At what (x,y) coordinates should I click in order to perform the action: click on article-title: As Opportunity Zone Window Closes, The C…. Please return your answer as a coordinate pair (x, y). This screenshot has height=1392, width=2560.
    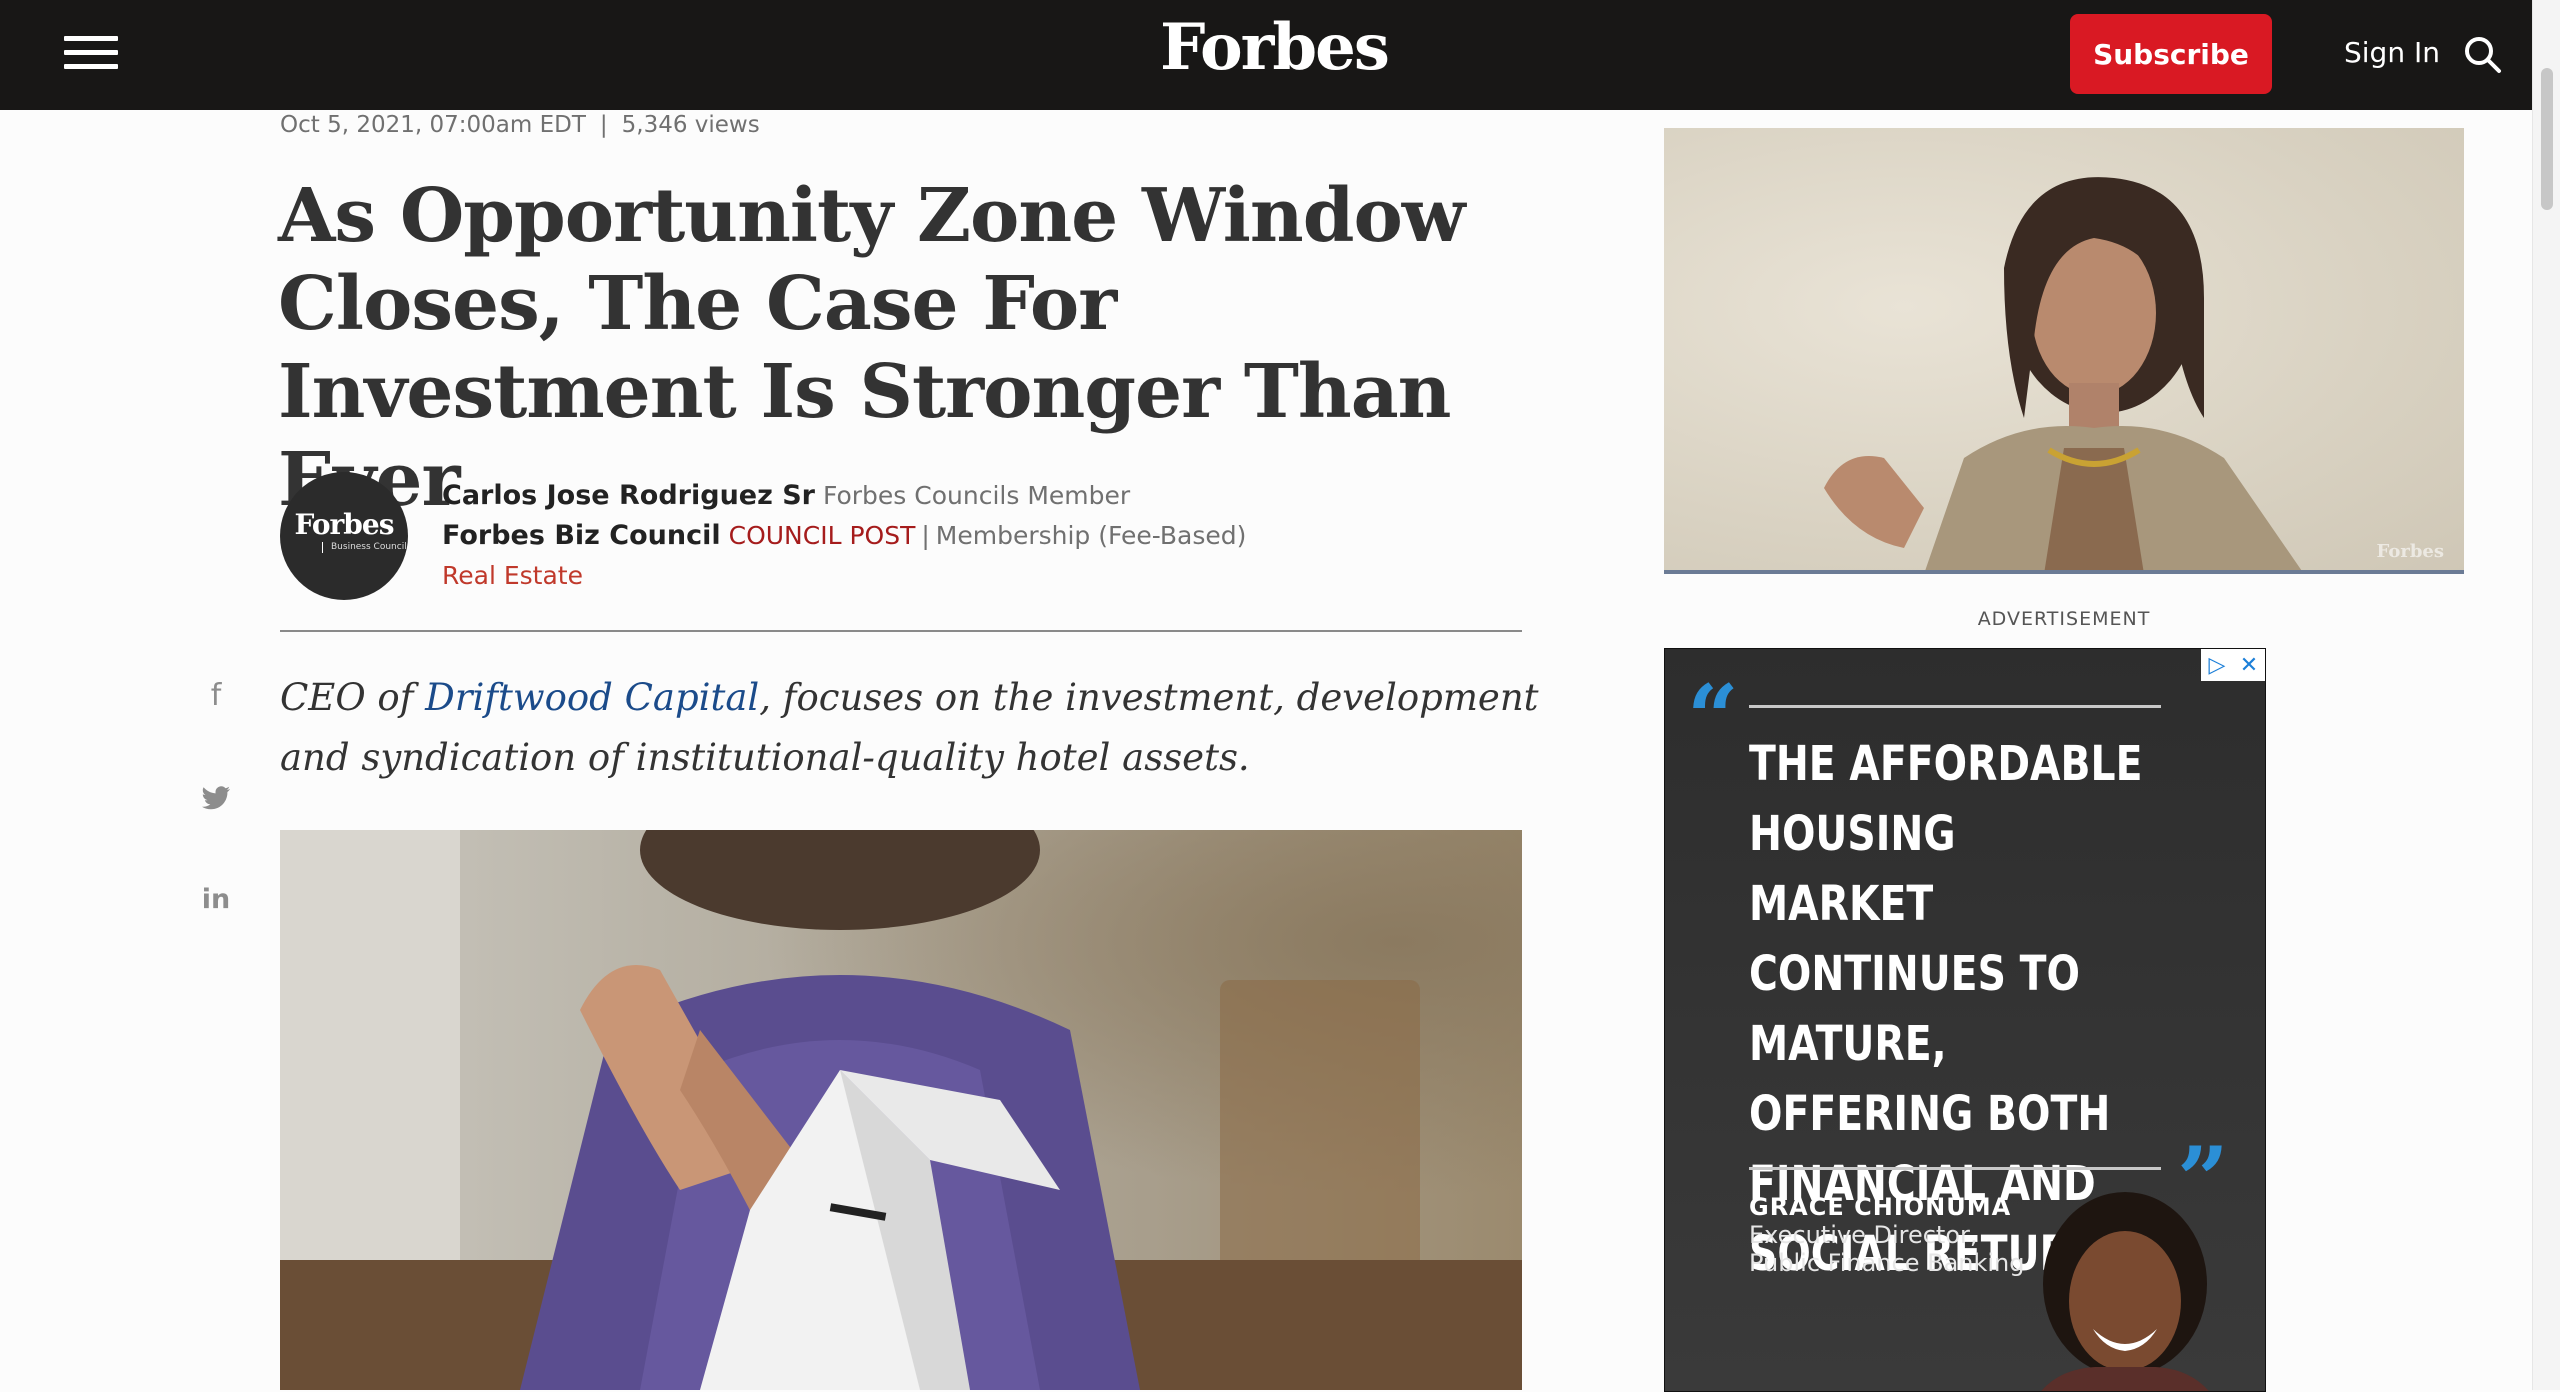
    Looking at the image, I should click on (872, 348).